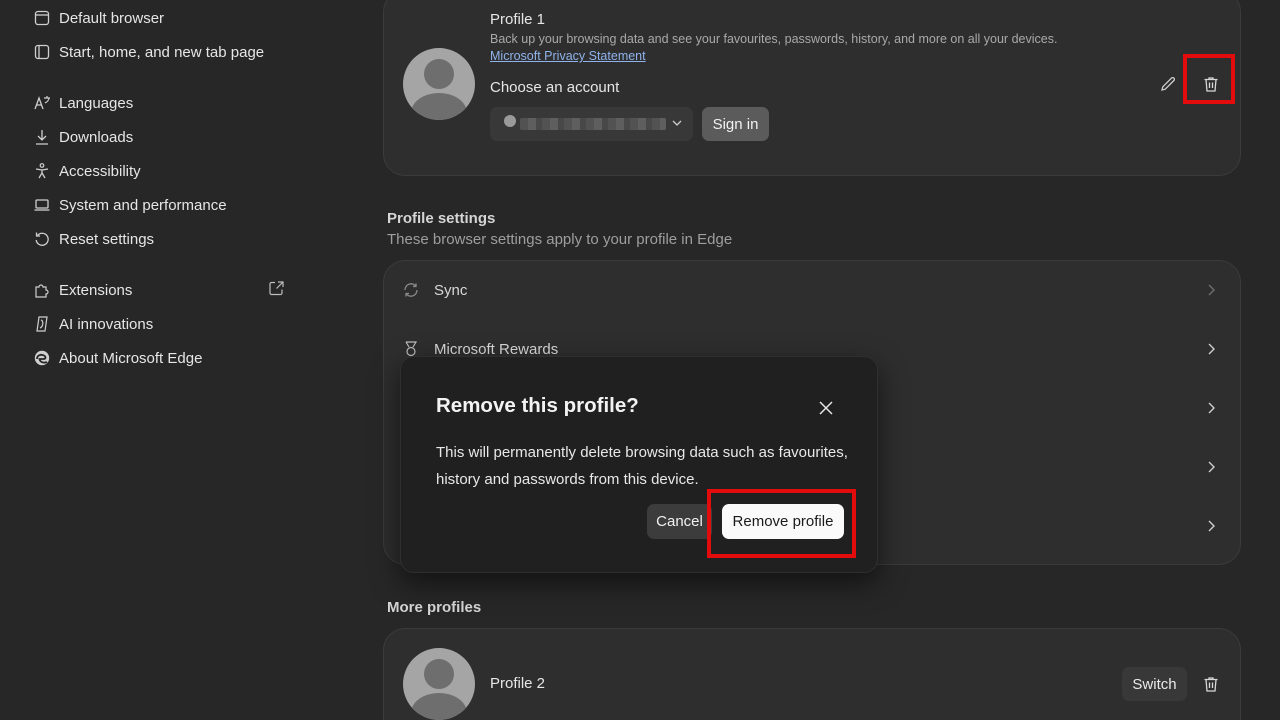 The width and height of the screenshot is (1280, 720). What do you see at coordinates (42, 52) in the screenshot?
I see `home-page-icon` at bounding box center [42, 52].